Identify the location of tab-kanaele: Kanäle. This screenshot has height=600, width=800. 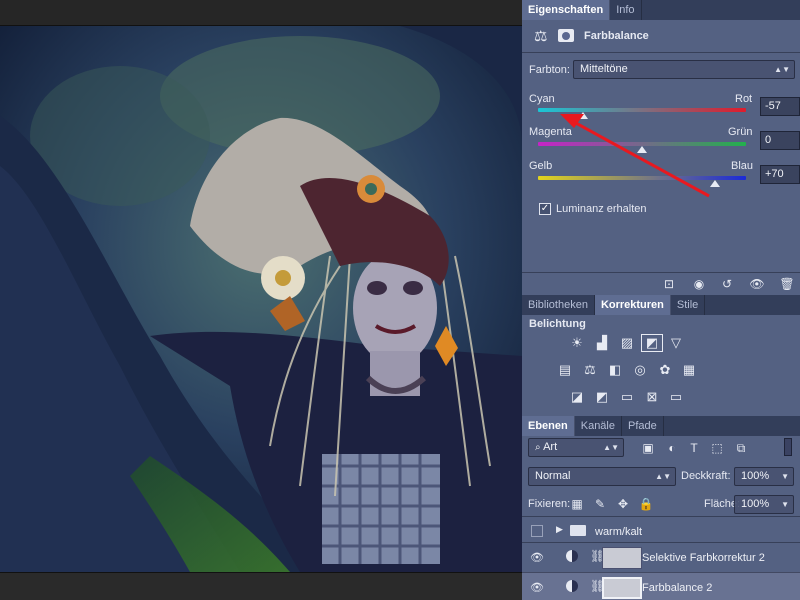
(598, 426).